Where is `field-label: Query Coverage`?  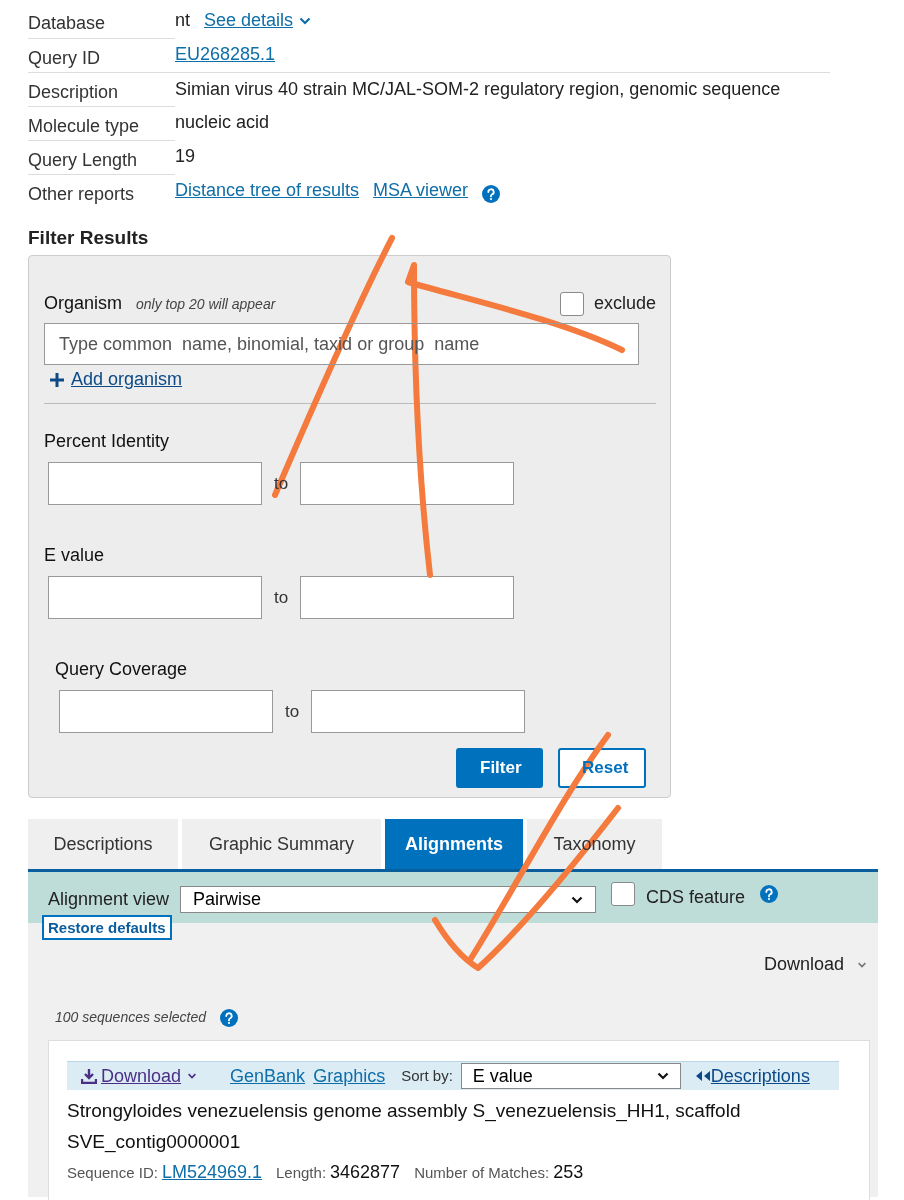 field-label: Query Coverage is located at coordinates (121, 669).